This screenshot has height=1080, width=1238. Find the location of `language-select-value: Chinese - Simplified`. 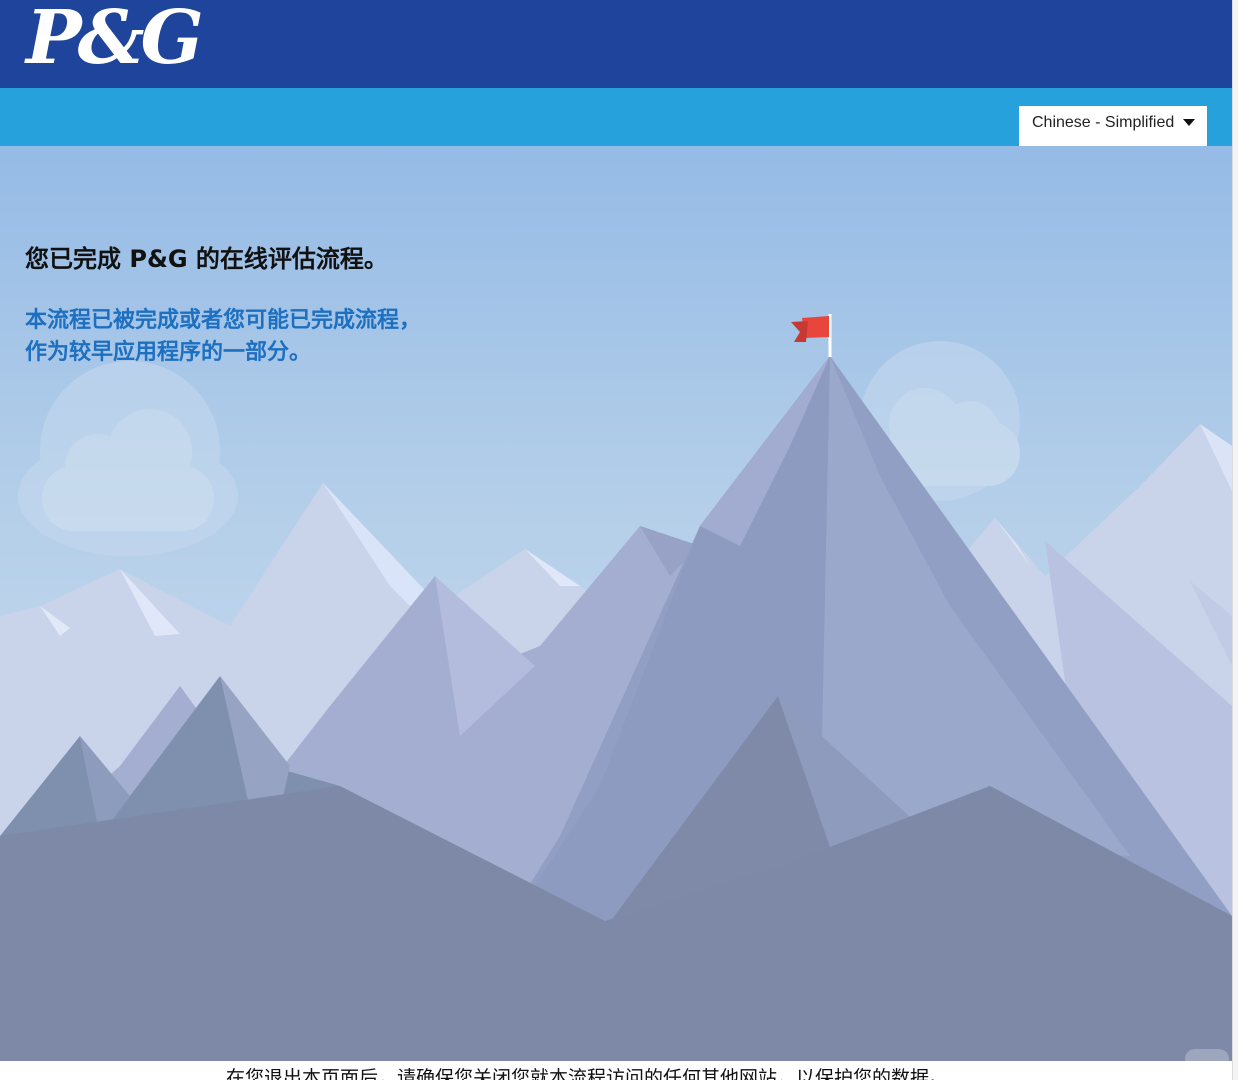

language-select-value: Chinese - Simplified is located at coordinates (1103, 122).